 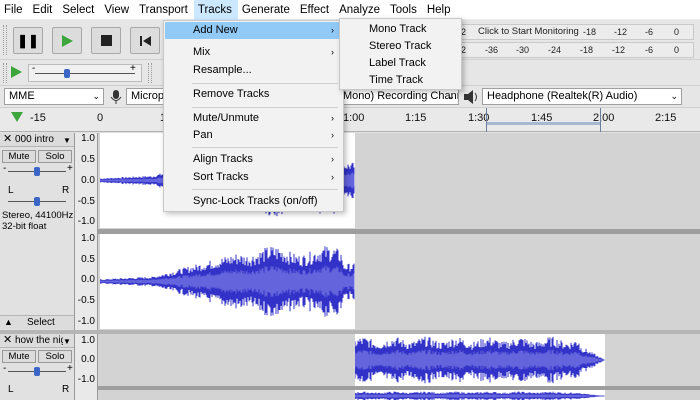 What do you see at coordinates (666, 118) in the screenshot?
I see `ruler-tick: 2:15` at bounding box center [666, 118].